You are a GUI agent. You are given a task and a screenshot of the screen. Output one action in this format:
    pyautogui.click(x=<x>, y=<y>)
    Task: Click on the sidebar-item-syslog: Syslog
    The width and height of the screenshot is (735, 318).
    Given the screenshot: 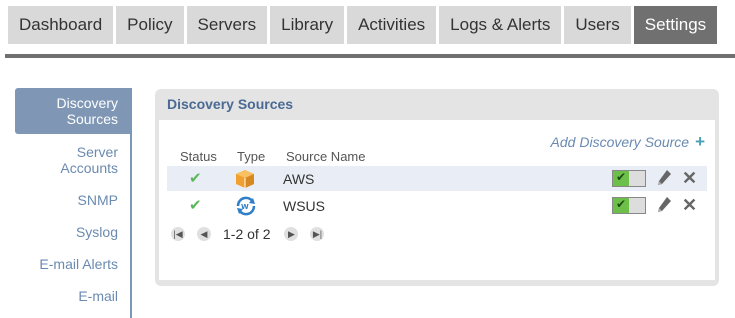 What is the action you would take?
    pyautogui.click(x=72, y=232)
    